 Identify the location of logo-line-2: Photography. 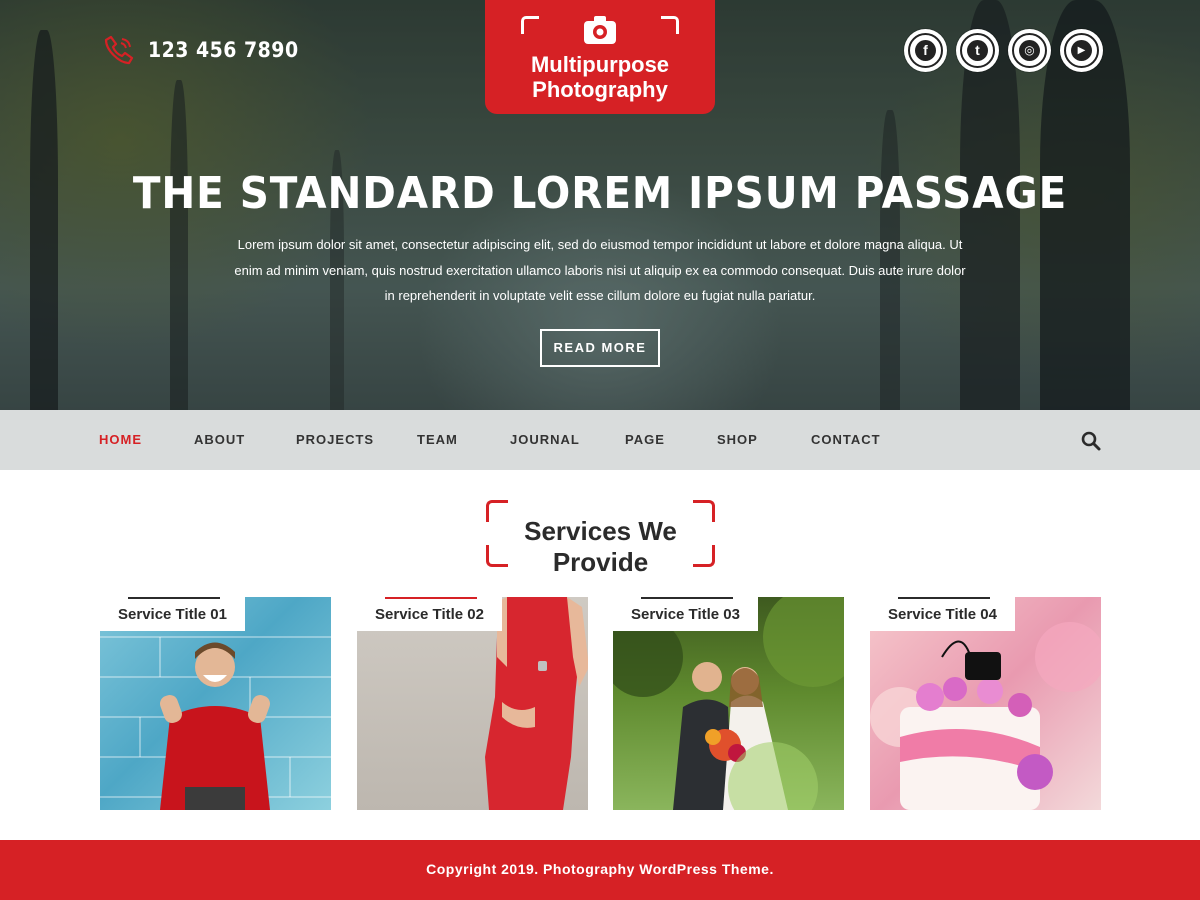
(600, 89).